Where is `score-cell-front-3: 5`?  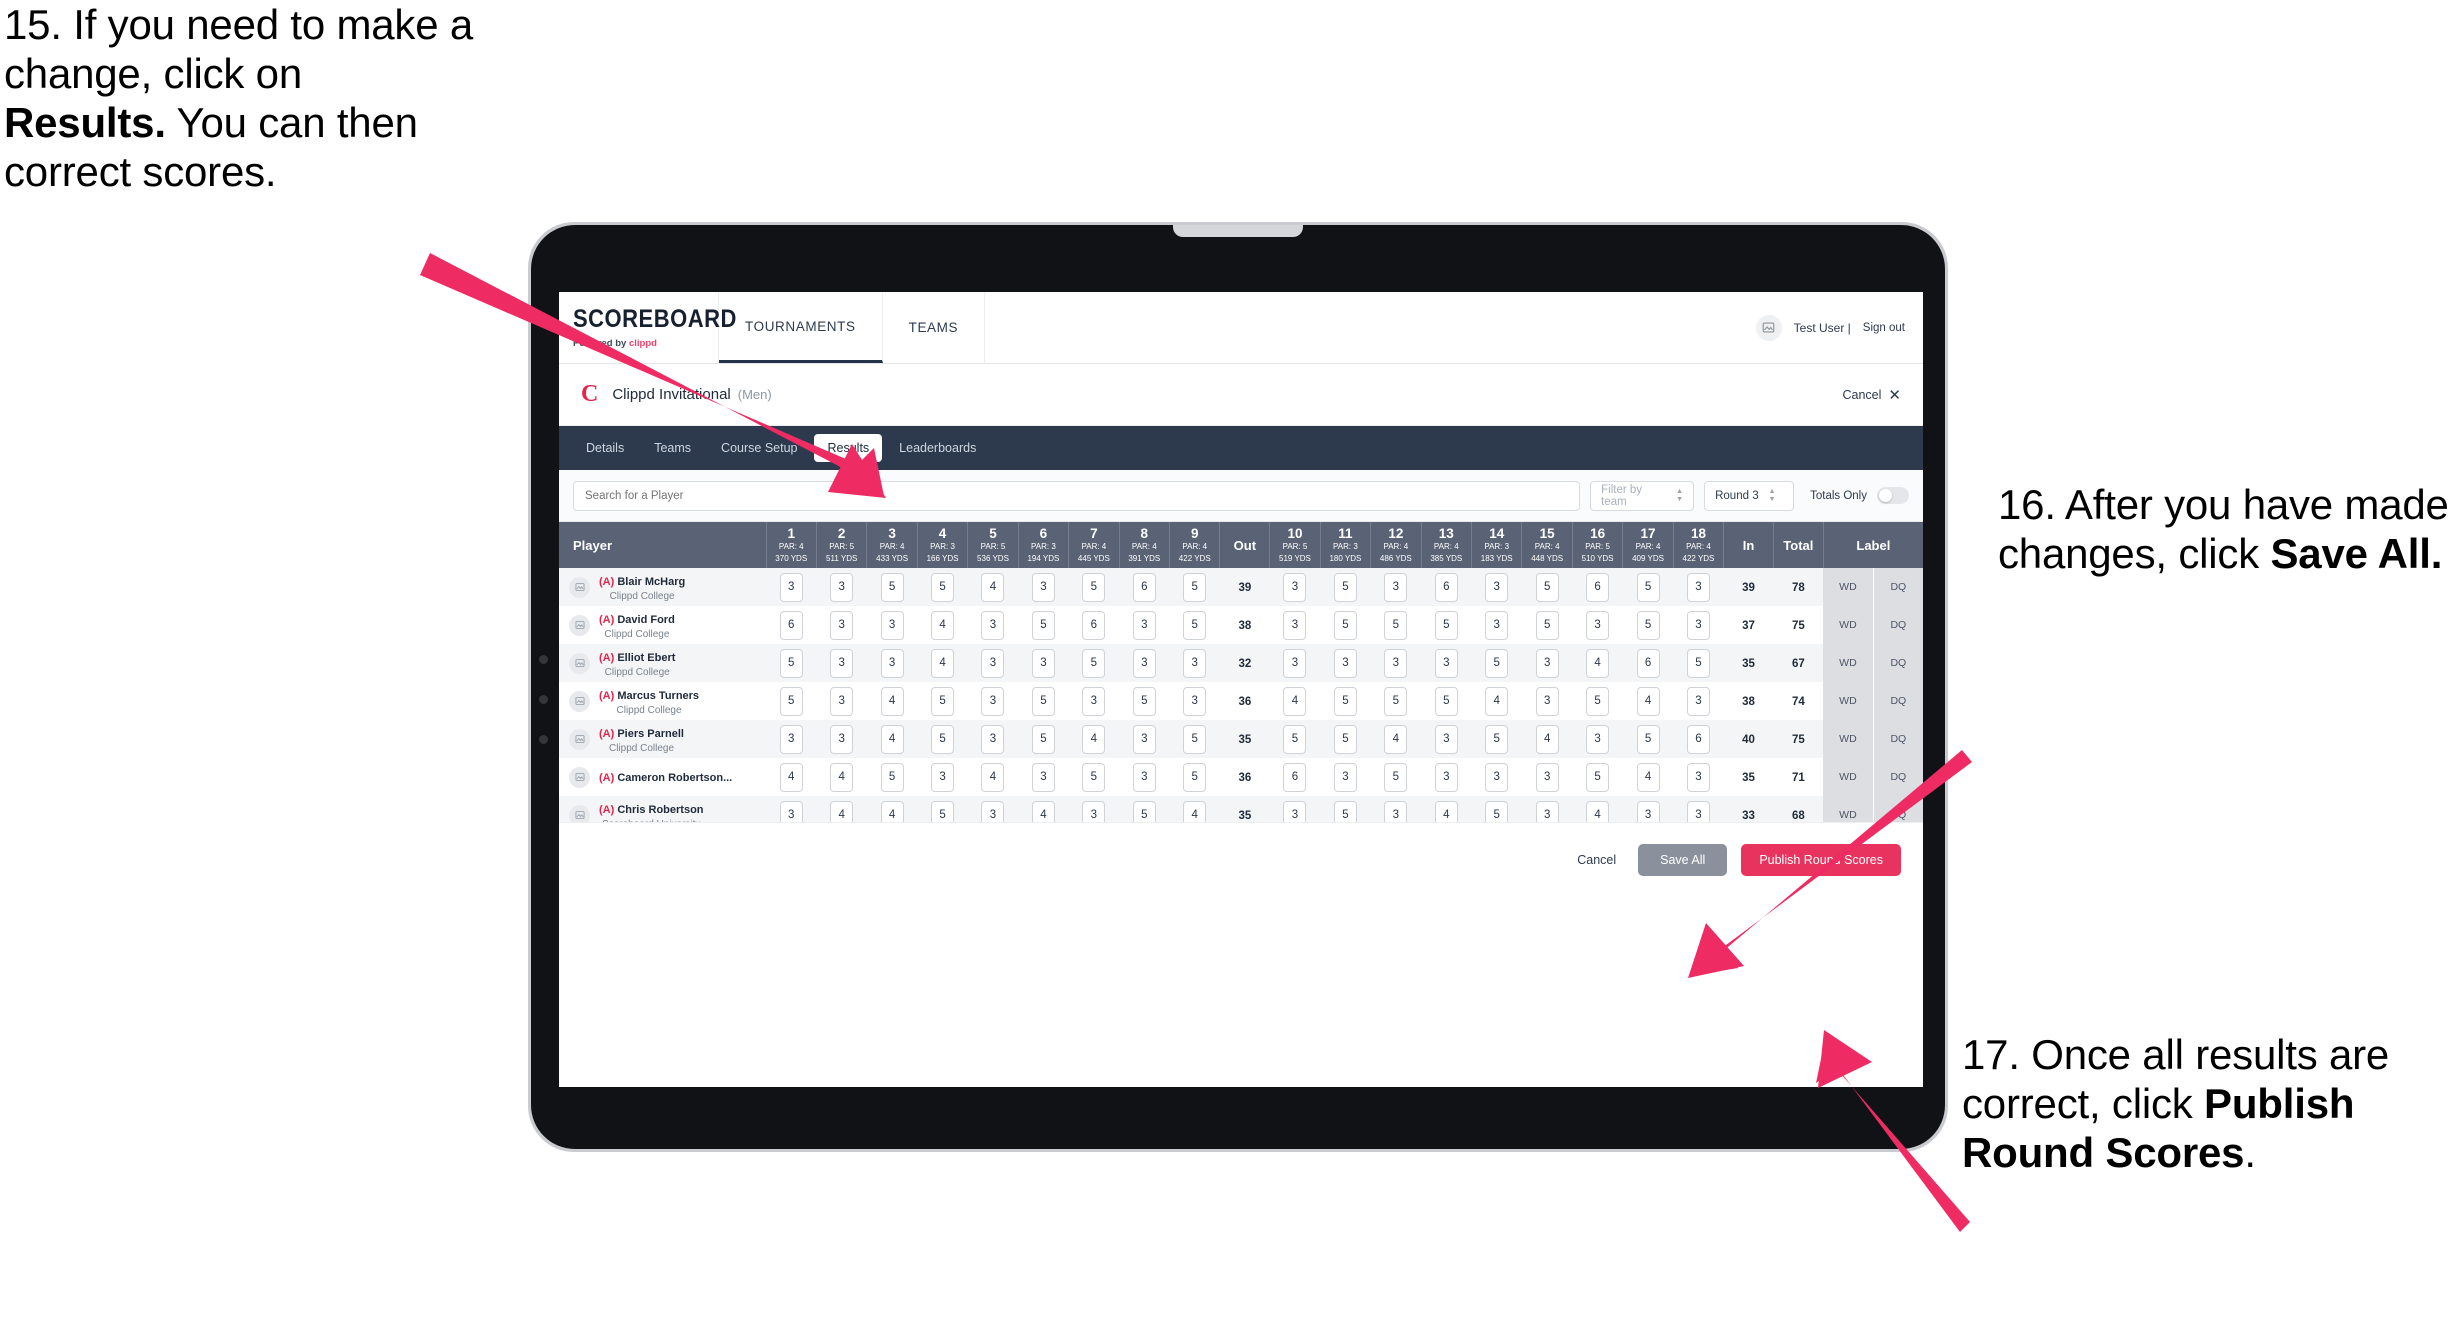 score-cell-front-3: 5 is located at coordinates (892, 587).